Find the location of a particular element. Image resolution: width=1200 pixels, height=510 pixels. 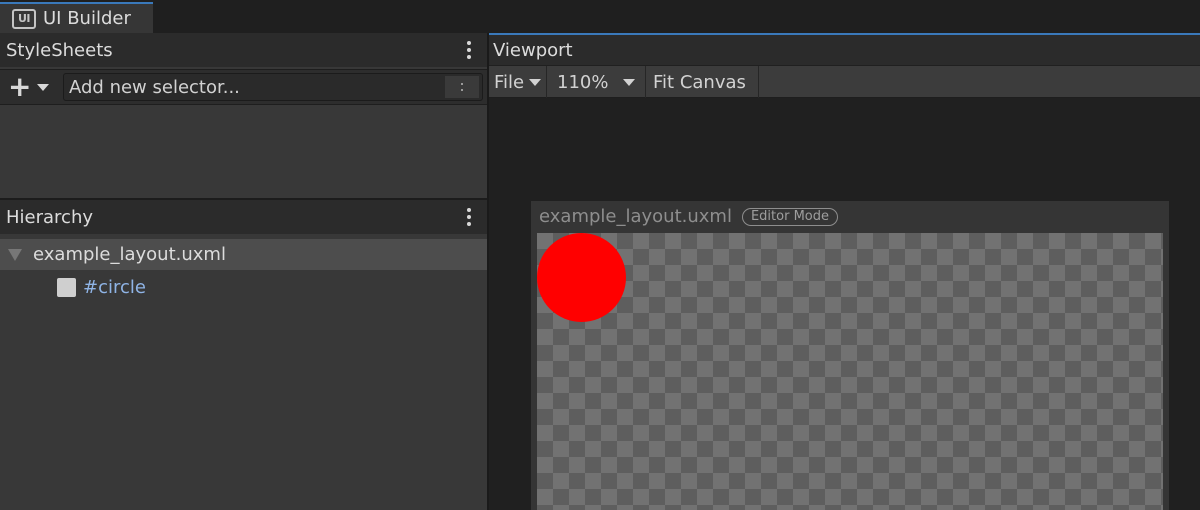

ui-builder-window-tab: UI UI Builder is located at coordinates (76, 17).